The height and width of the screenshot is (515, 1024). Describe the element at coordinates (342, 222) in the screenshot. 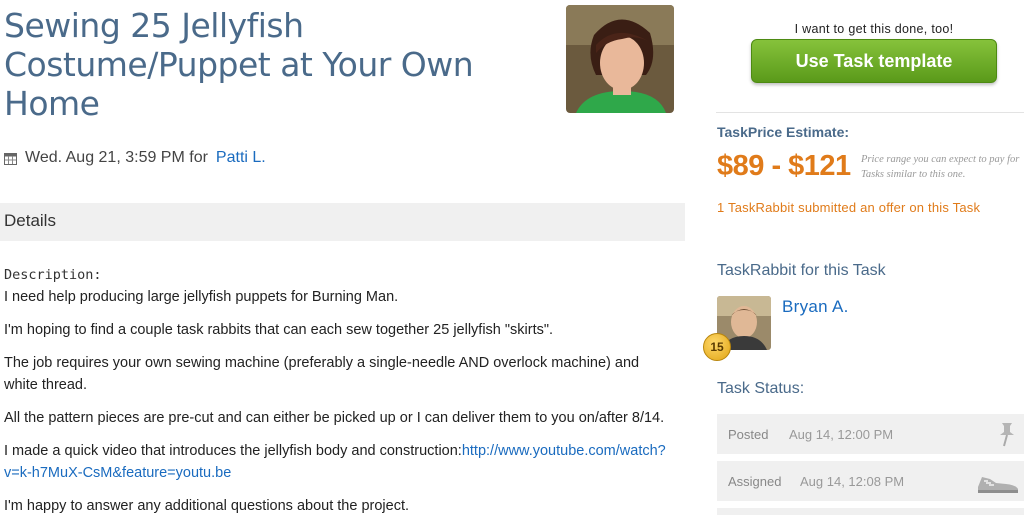

I see `details-header: Details` at that location.